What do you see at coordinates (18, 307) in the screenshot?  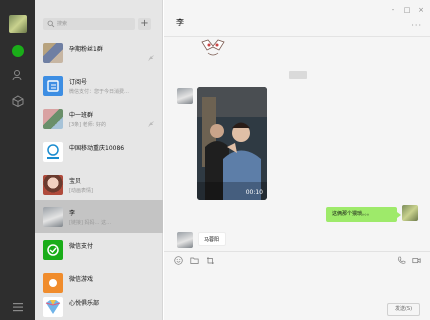 I see `menu-icon` at bounding box center [18, 307].